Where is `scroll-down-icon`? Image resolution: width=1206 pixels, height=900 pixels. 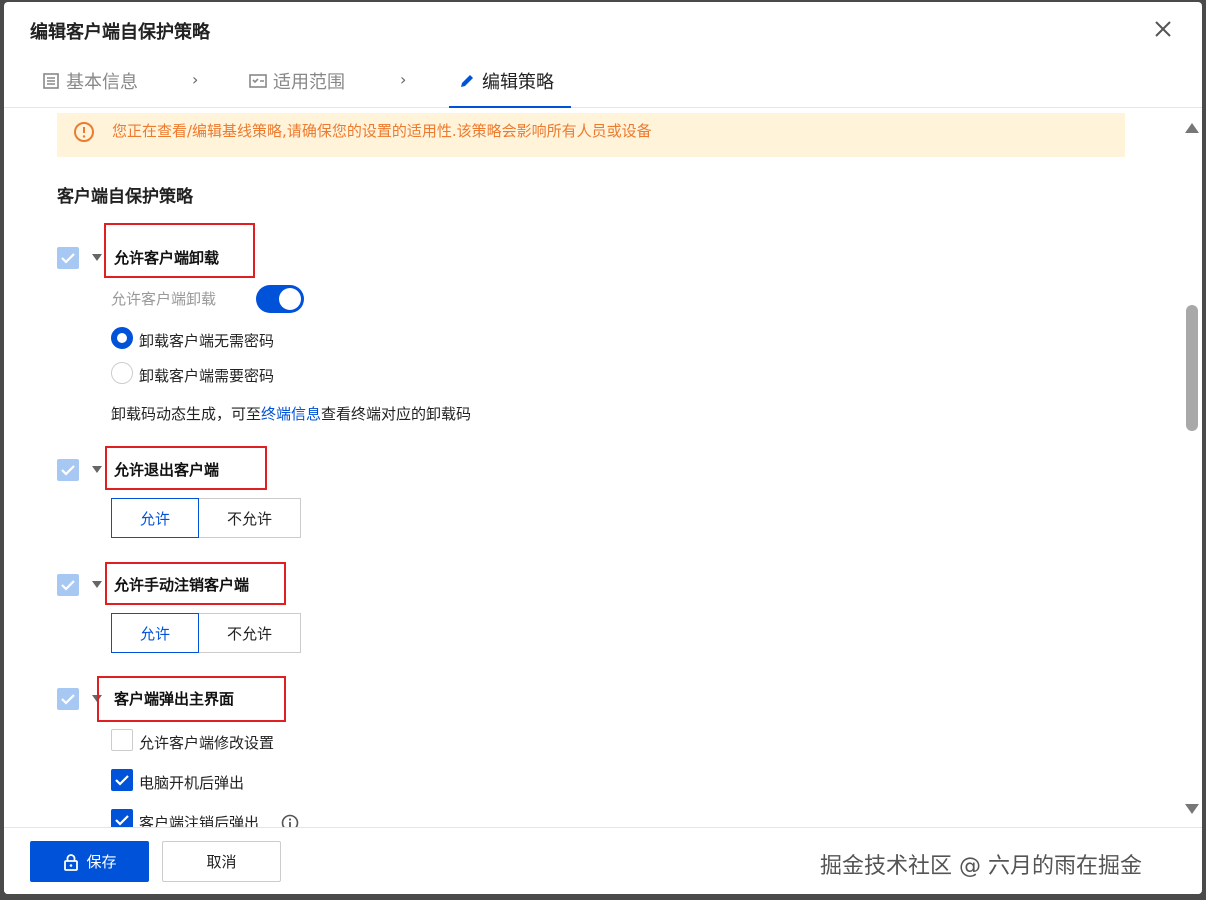
scroll-down-icon is located at coordinates (1192, 809).